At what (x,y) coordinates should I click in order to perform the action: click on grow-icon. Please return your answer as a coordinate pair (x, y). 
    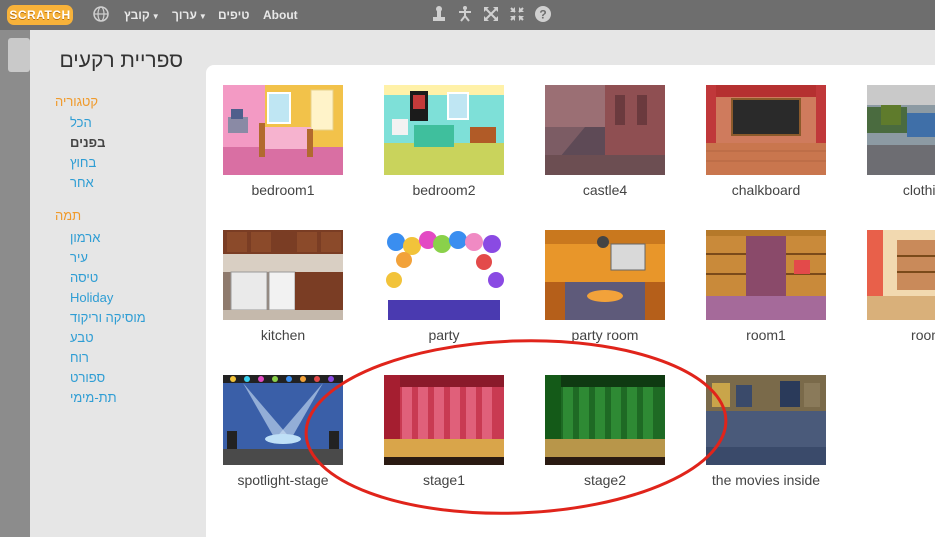
    Looking at the image, I should click on (491, 16).